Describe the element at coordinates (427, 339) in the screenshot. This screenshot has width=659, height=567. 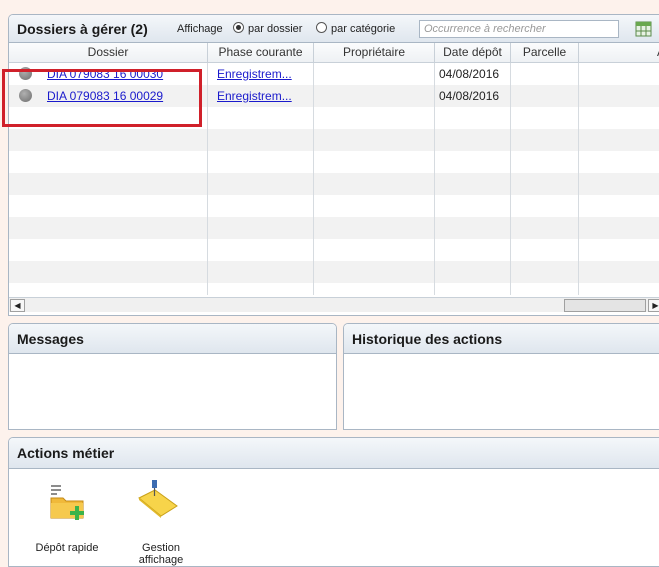
I see `historique-panel-title: Historique des actions` at that location.